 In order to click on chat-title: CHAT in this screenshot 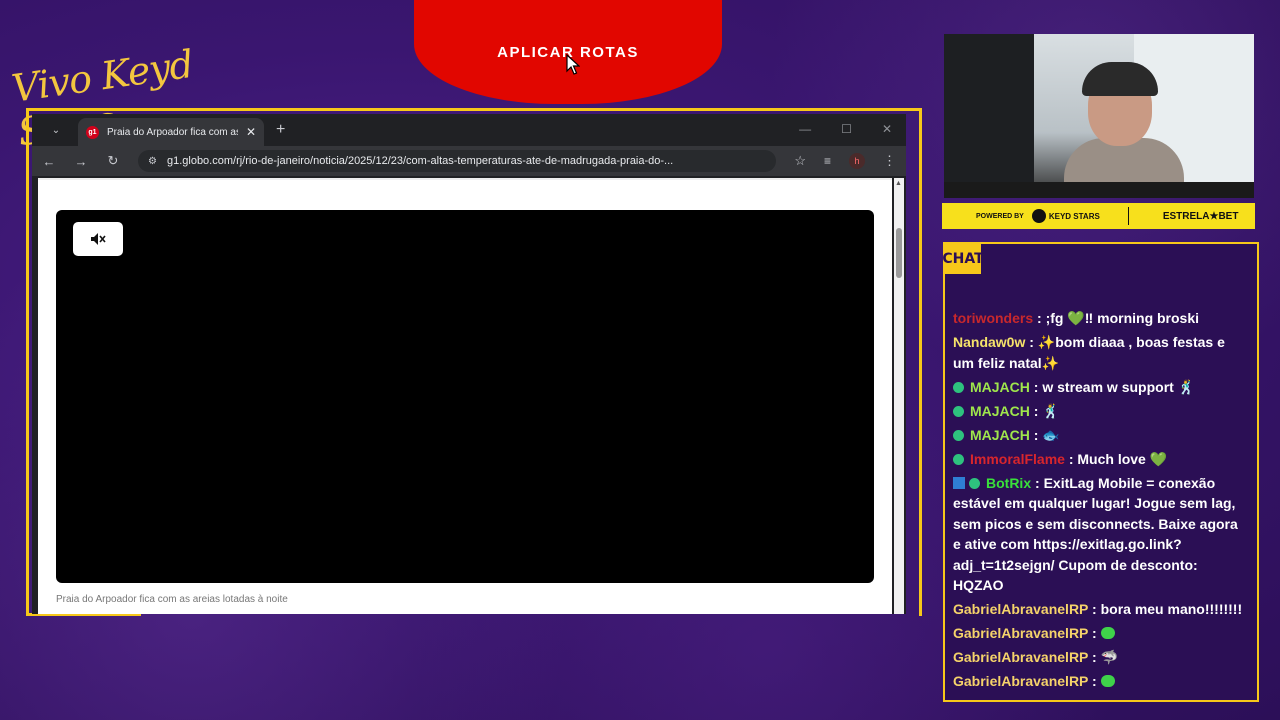, I will do `click(963, 259)`.